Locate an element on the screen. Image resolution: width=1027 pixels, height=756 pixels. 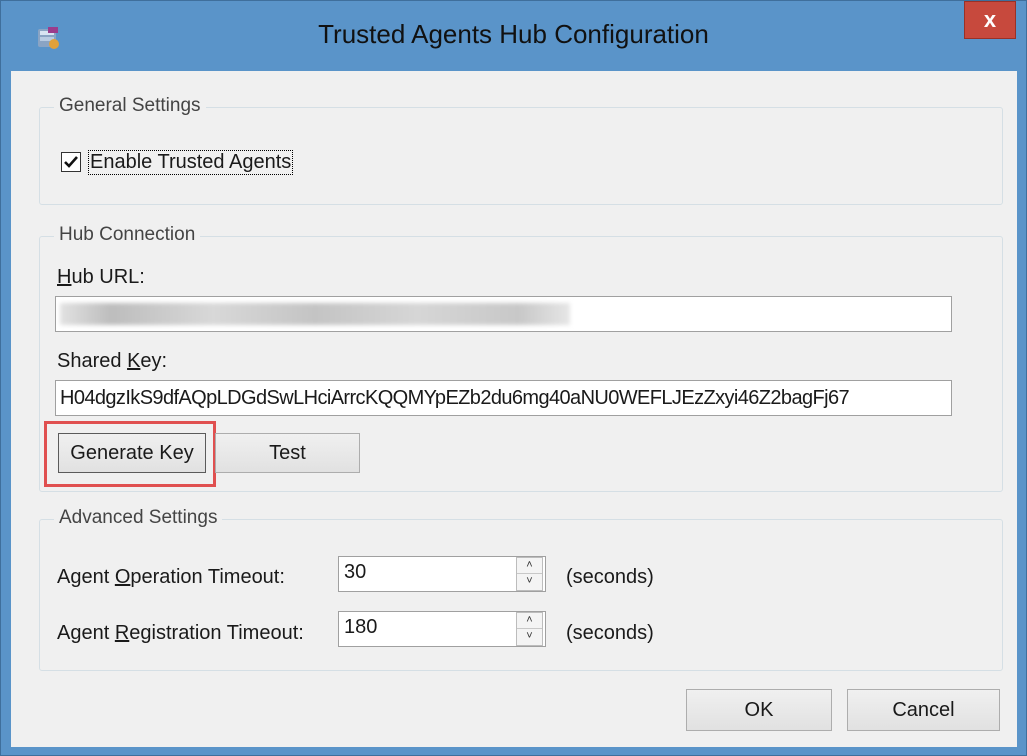
ok-label: OK is located at coordinates (759, 710).